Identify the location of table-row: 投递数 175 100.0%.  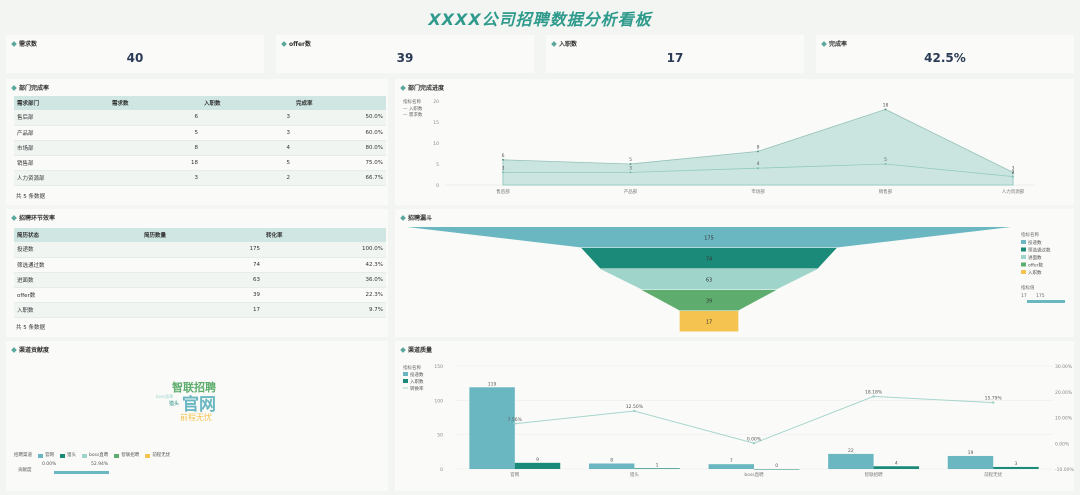
(200, 250).